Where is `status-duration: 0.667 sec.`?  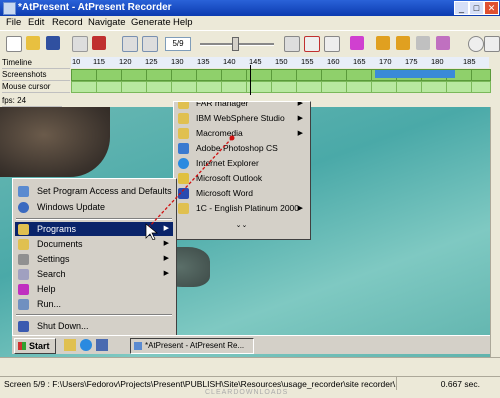
status-duration: 0.667 sec. is located at coordinates (460, 384).